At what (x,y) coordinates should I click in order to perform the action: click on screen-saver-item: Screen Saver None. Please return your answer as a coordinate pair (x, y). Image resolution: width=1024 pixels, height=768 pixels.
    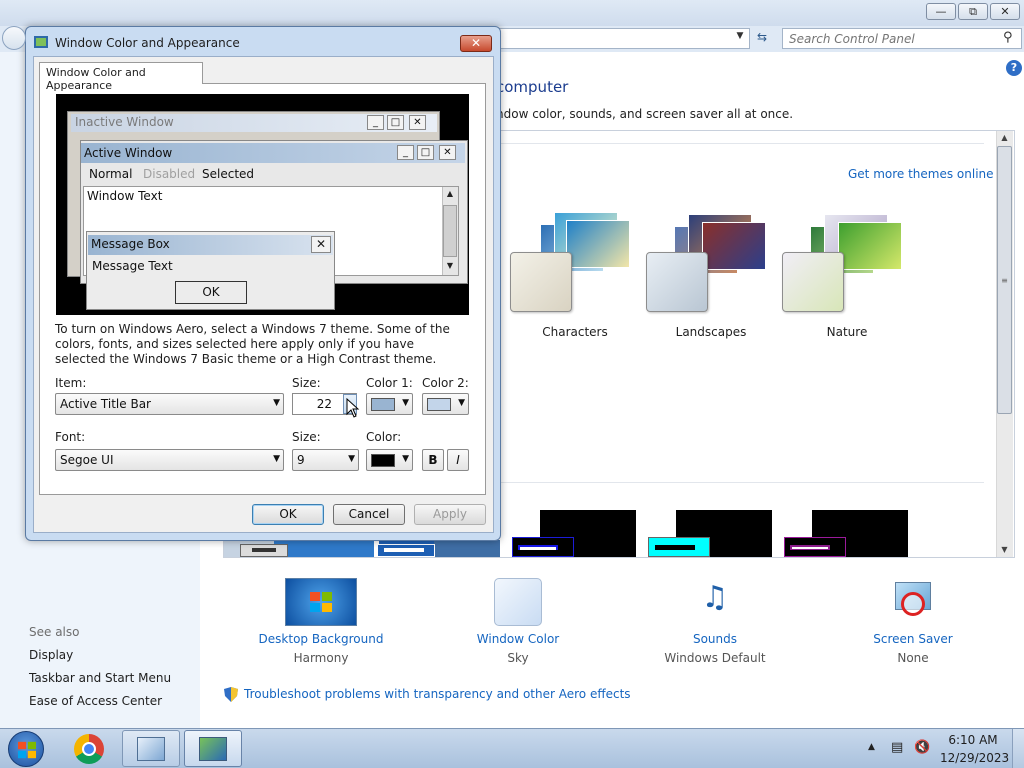
    Looking at the image, I should click on (913, 621).